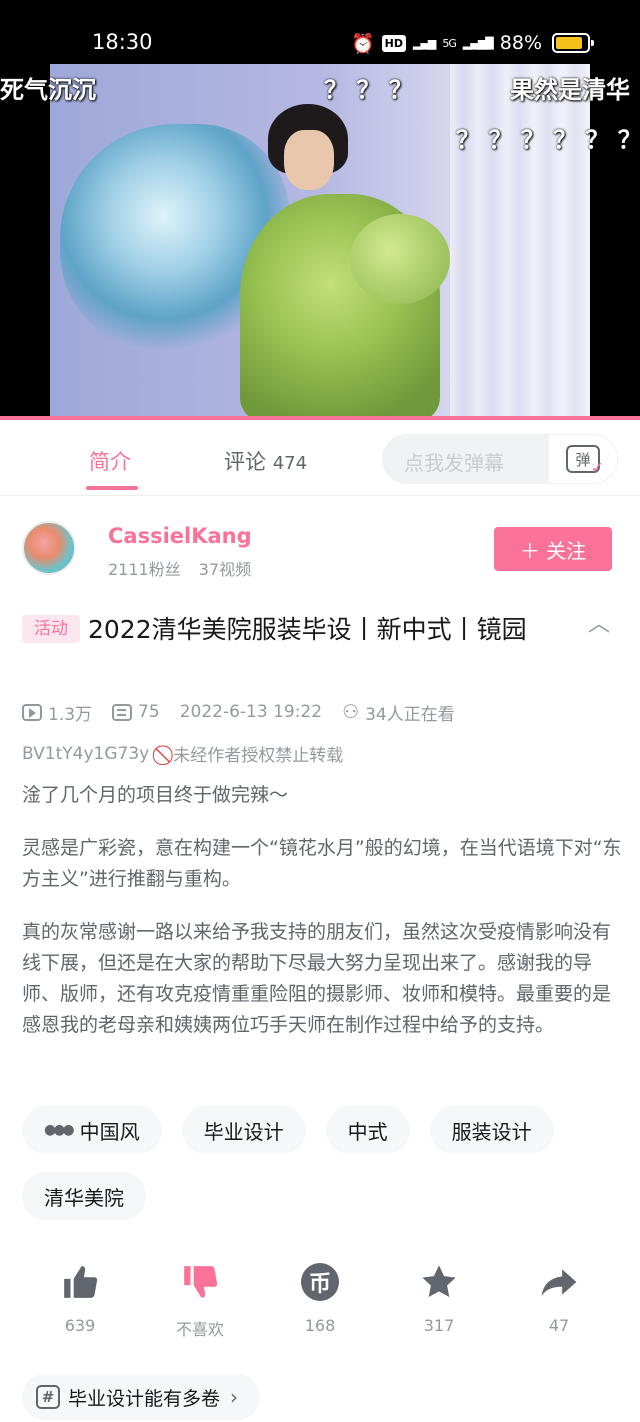 Image resolution: width=640 pixels, height=1422 pixels. What do you see at coordinates (200, 1282) in the screenshot?
I see `thumbs-down-icon` at bounding box center [200, 1282].